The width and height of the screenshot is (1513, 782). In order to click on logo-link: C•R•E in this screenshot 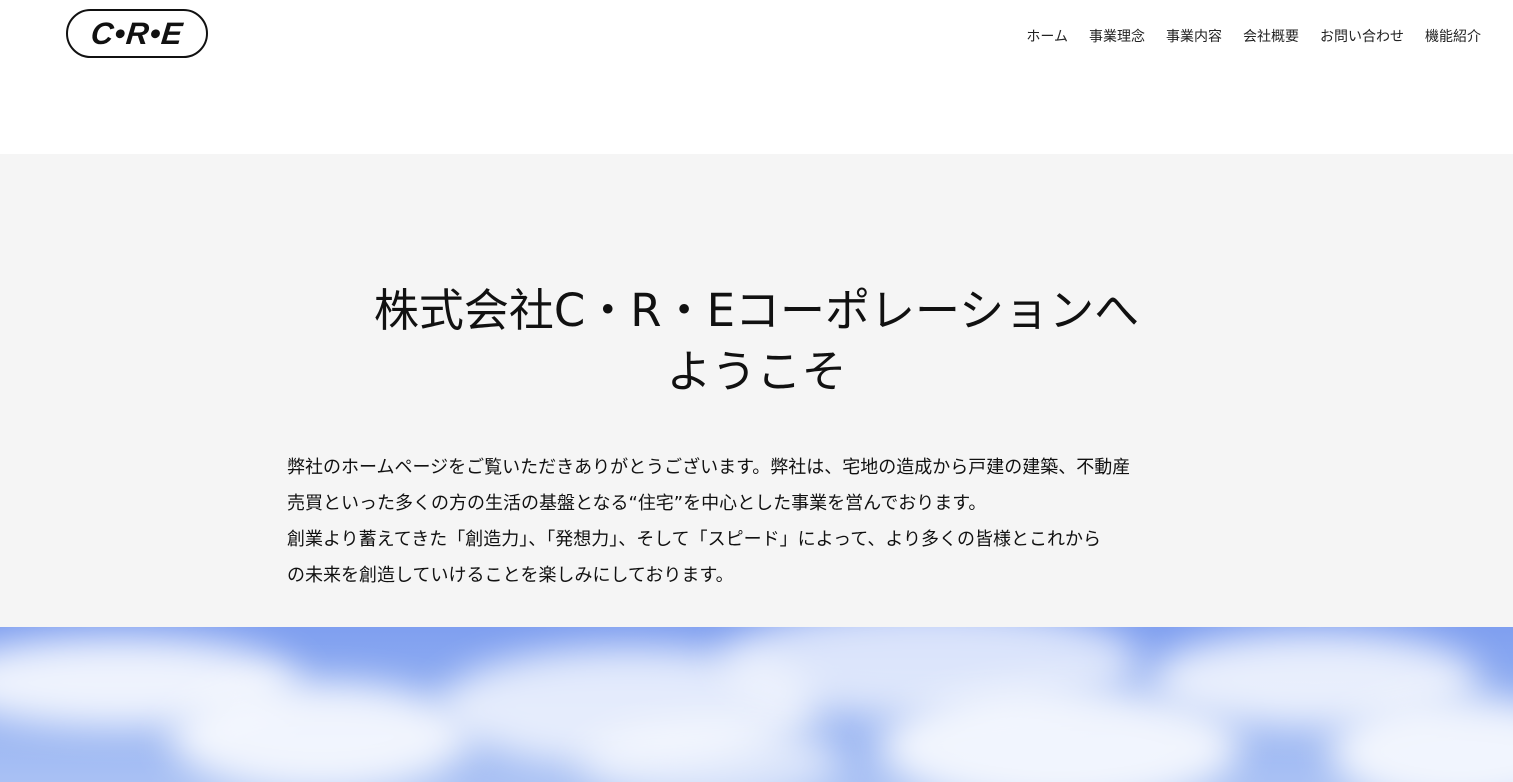, I will do `click(137, 33)`.